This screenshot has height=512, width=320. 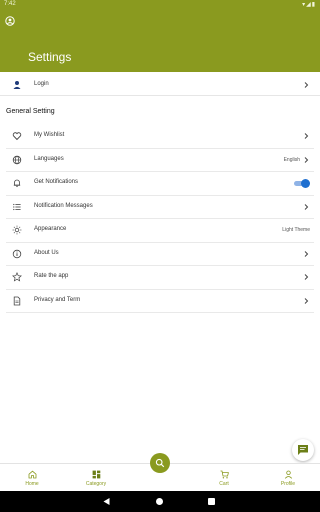 I want to click on appearance-value: Light Theme, so click(x=296, y=230).